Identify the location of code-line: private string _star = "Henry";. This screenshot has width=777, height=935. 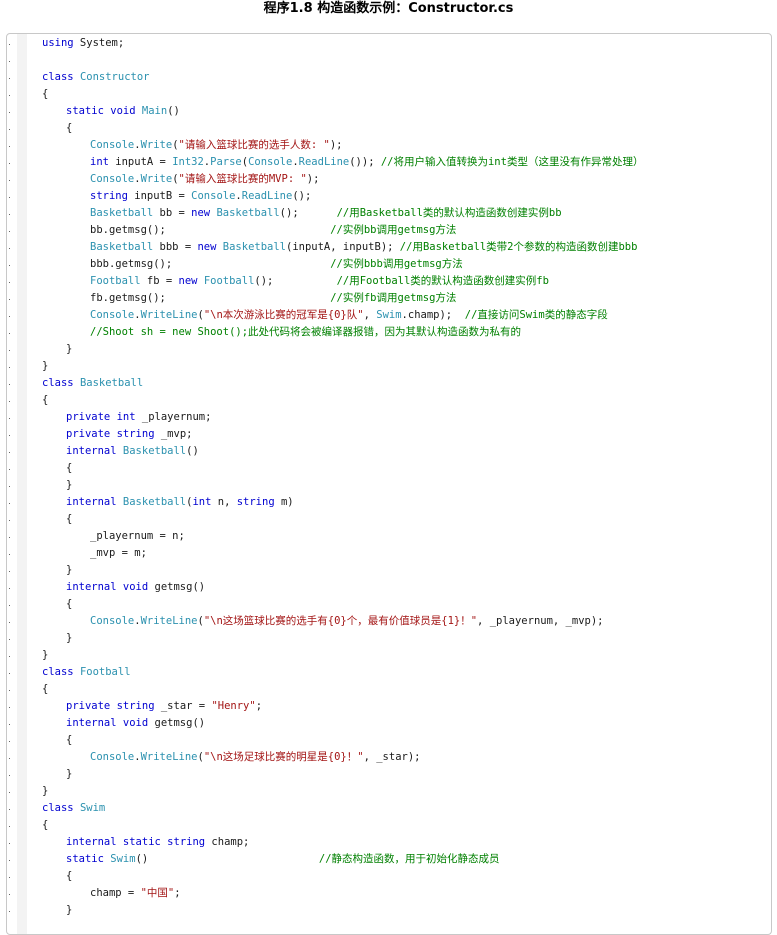
(342, 706).